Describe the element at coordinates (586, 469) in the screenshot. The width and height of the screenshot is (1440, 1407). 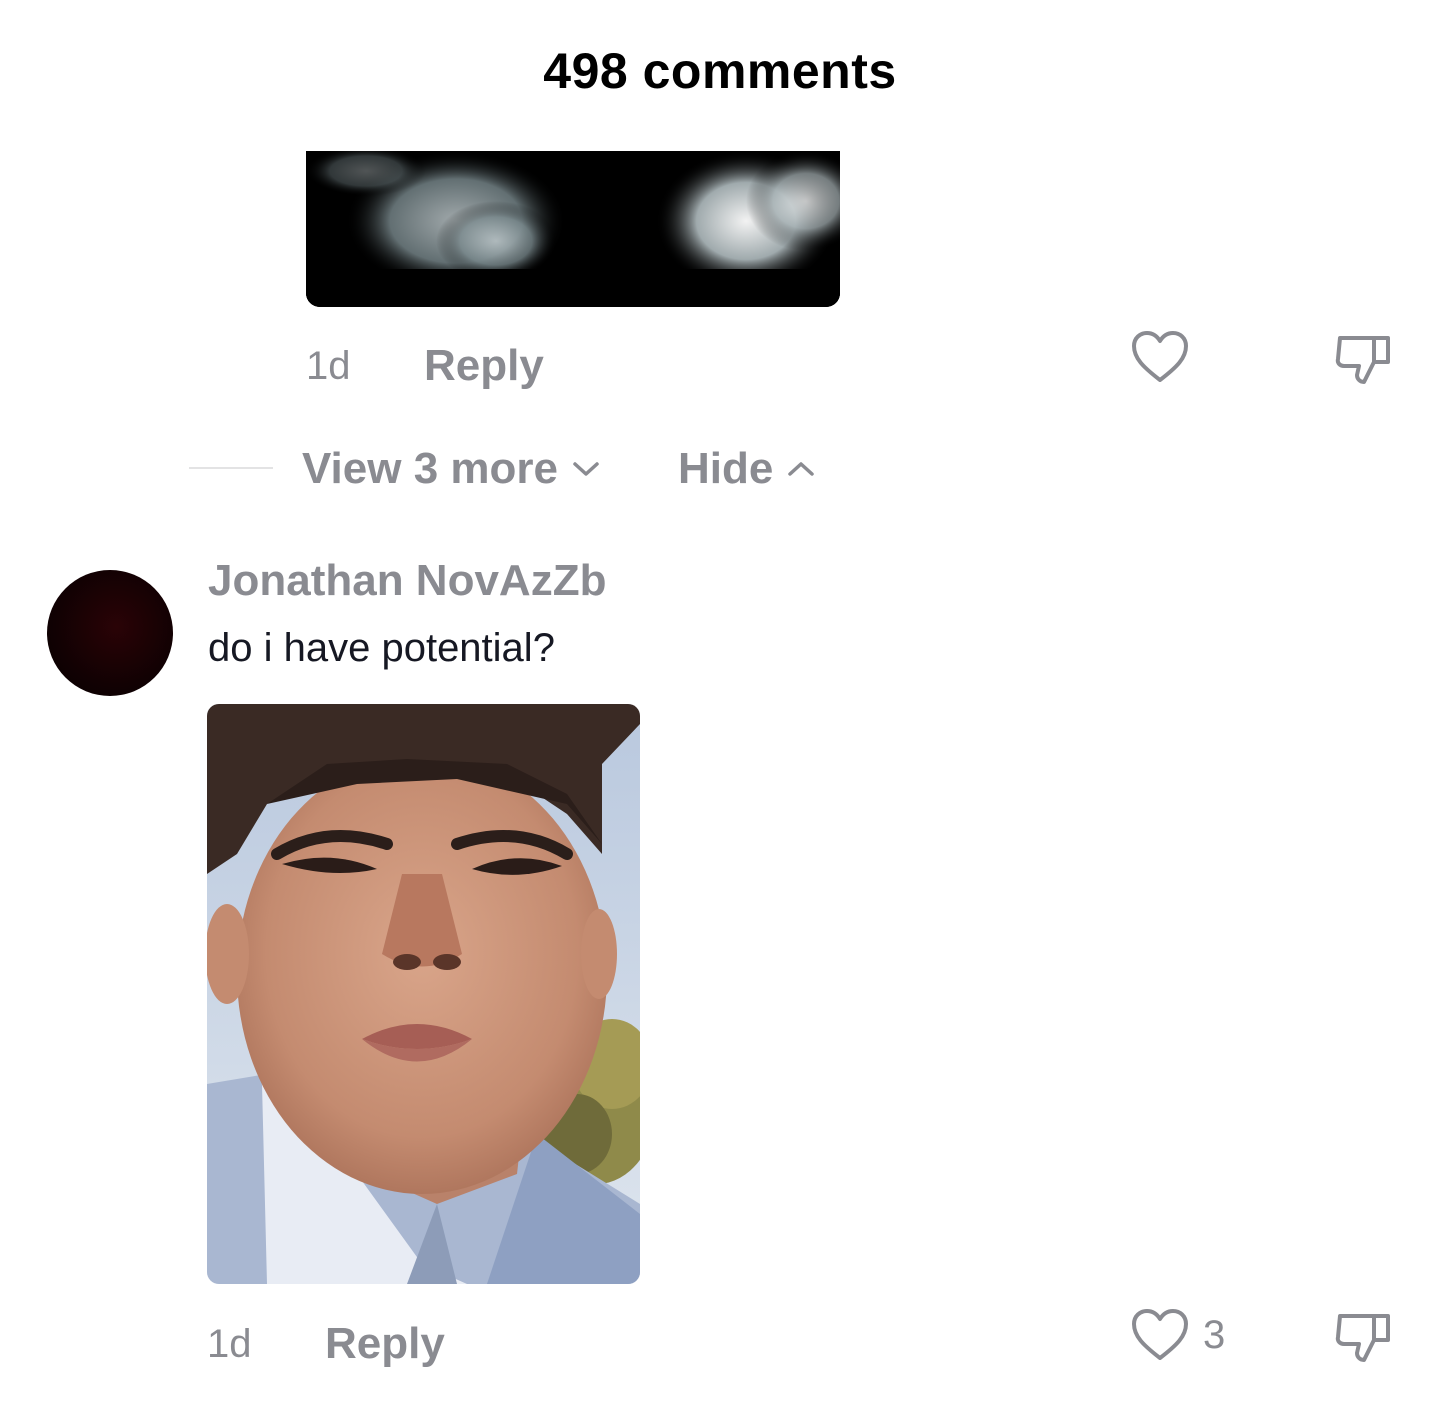
I see `chevron-down-icon` at that location.